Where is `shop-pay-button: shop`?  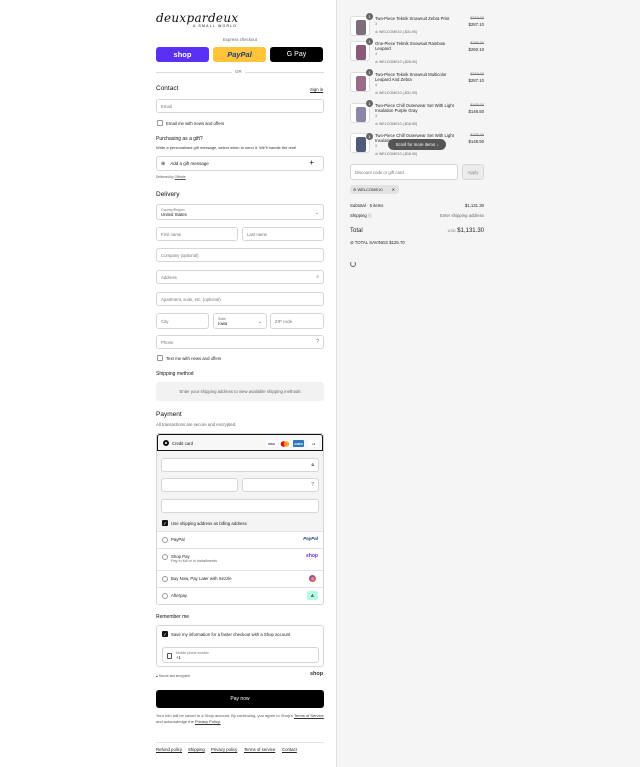
shop-pay-button: shop is located at coordinates (182, 54).